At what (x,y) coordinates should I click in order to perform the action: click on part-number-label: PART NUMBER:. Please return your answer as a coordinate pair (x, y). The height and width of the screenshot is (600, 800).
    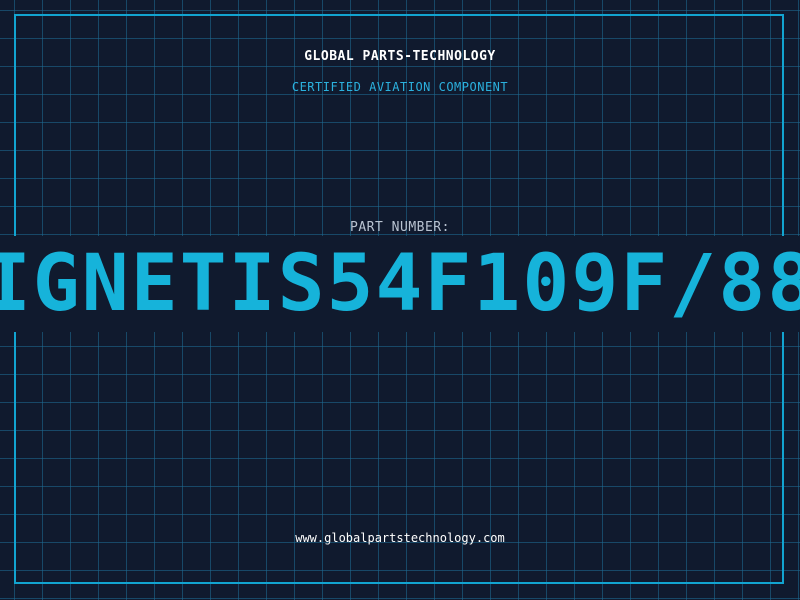
    Looking at the image, I should click on (400, 227).